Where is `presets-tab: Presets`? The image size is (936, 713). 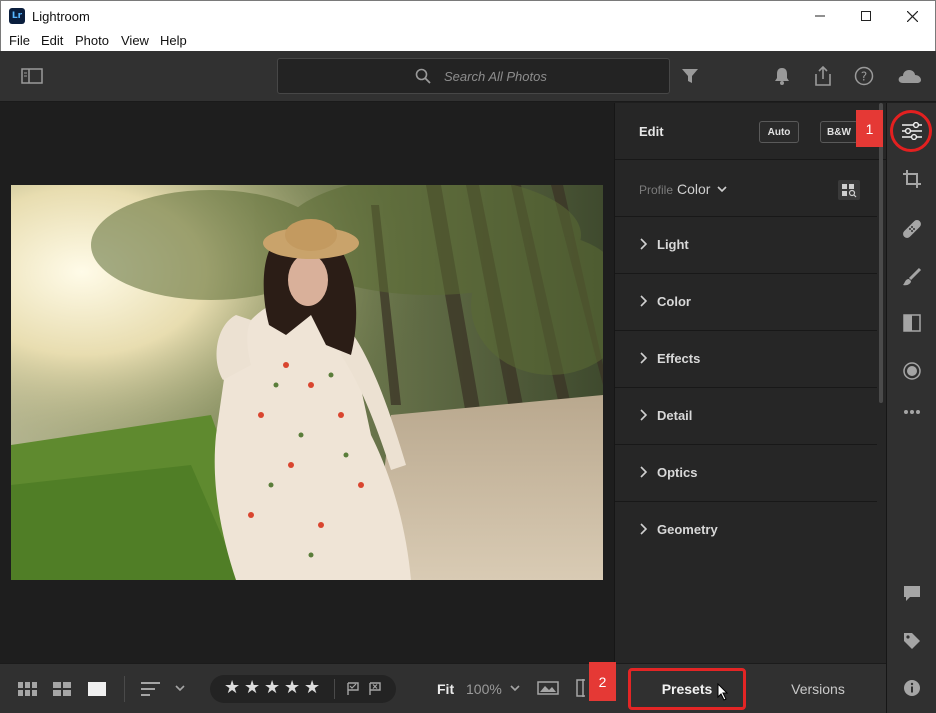 presets-tab: Presets is located at coordinates (687, 689).